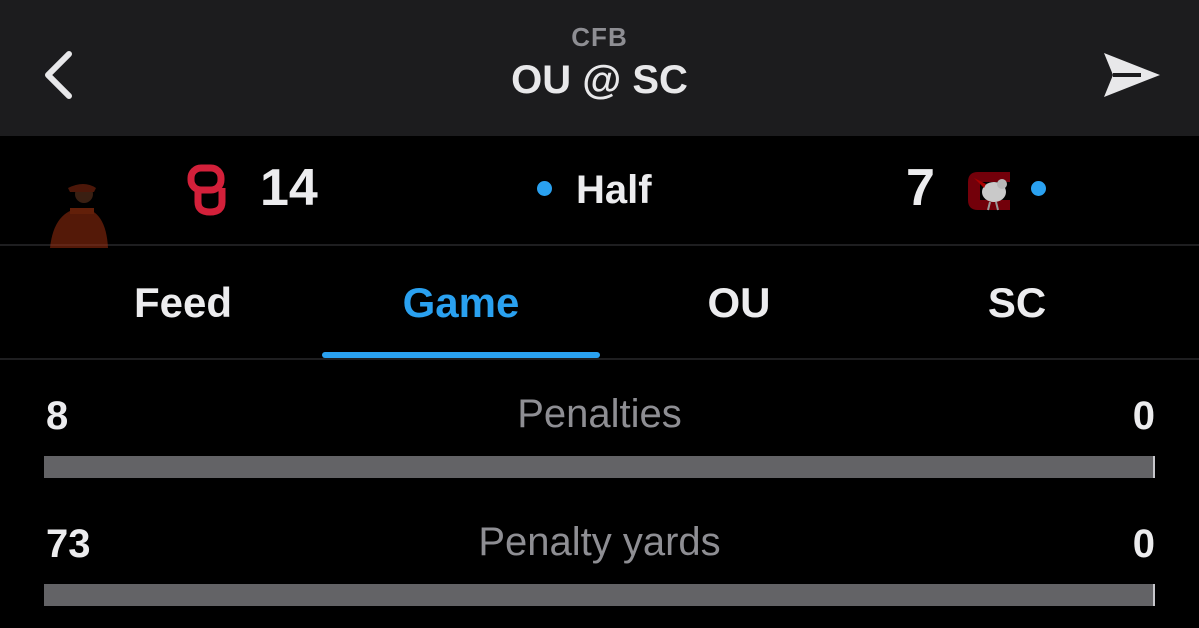 This screenshot has height=628, width=1199. What do you see at coordinates (544, 188) in the screenshot?
I see `live-indicator` at bounding box center [544, 188].